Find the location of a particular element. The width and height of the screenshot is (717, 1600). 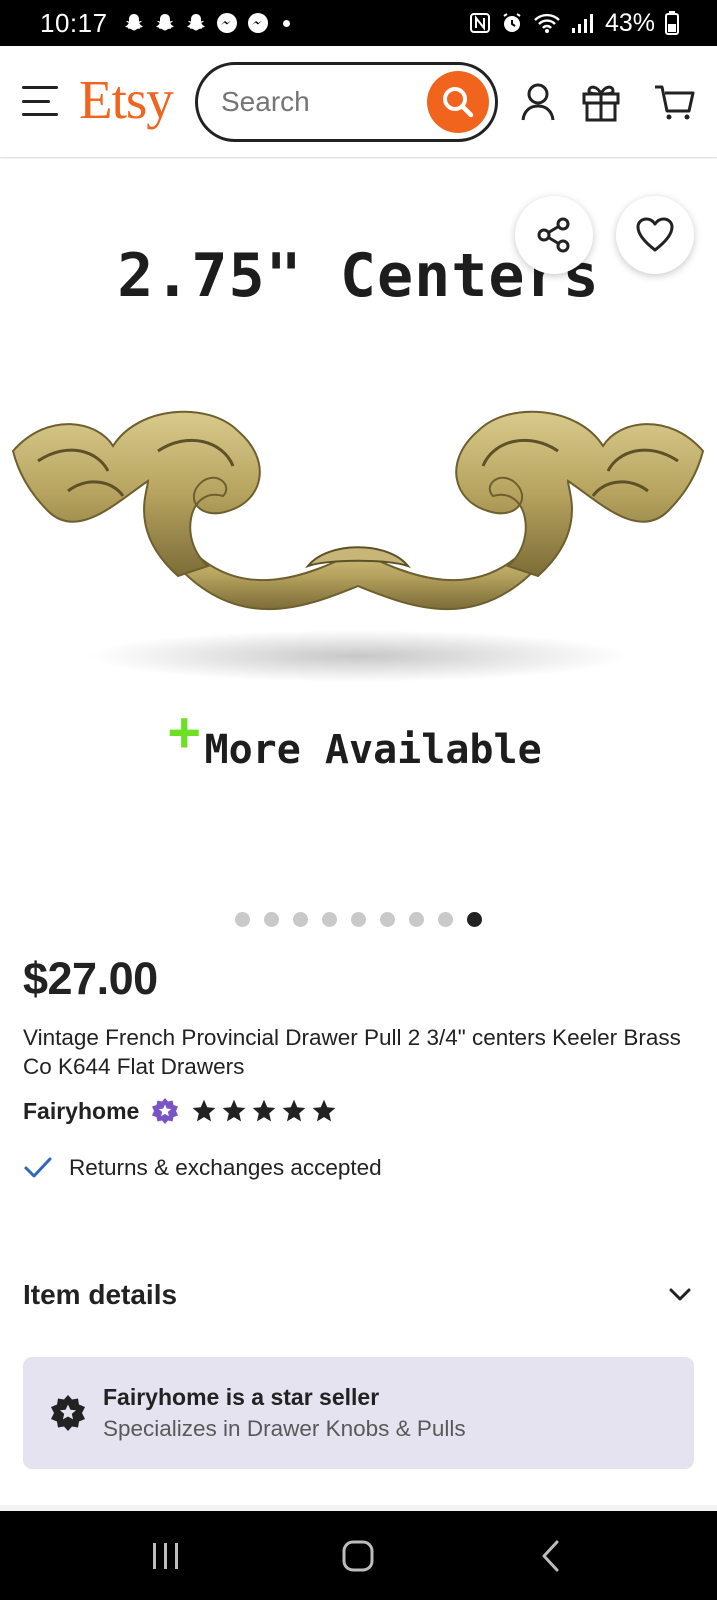

battery-percent: 43% is located at coordinates (629, 22).